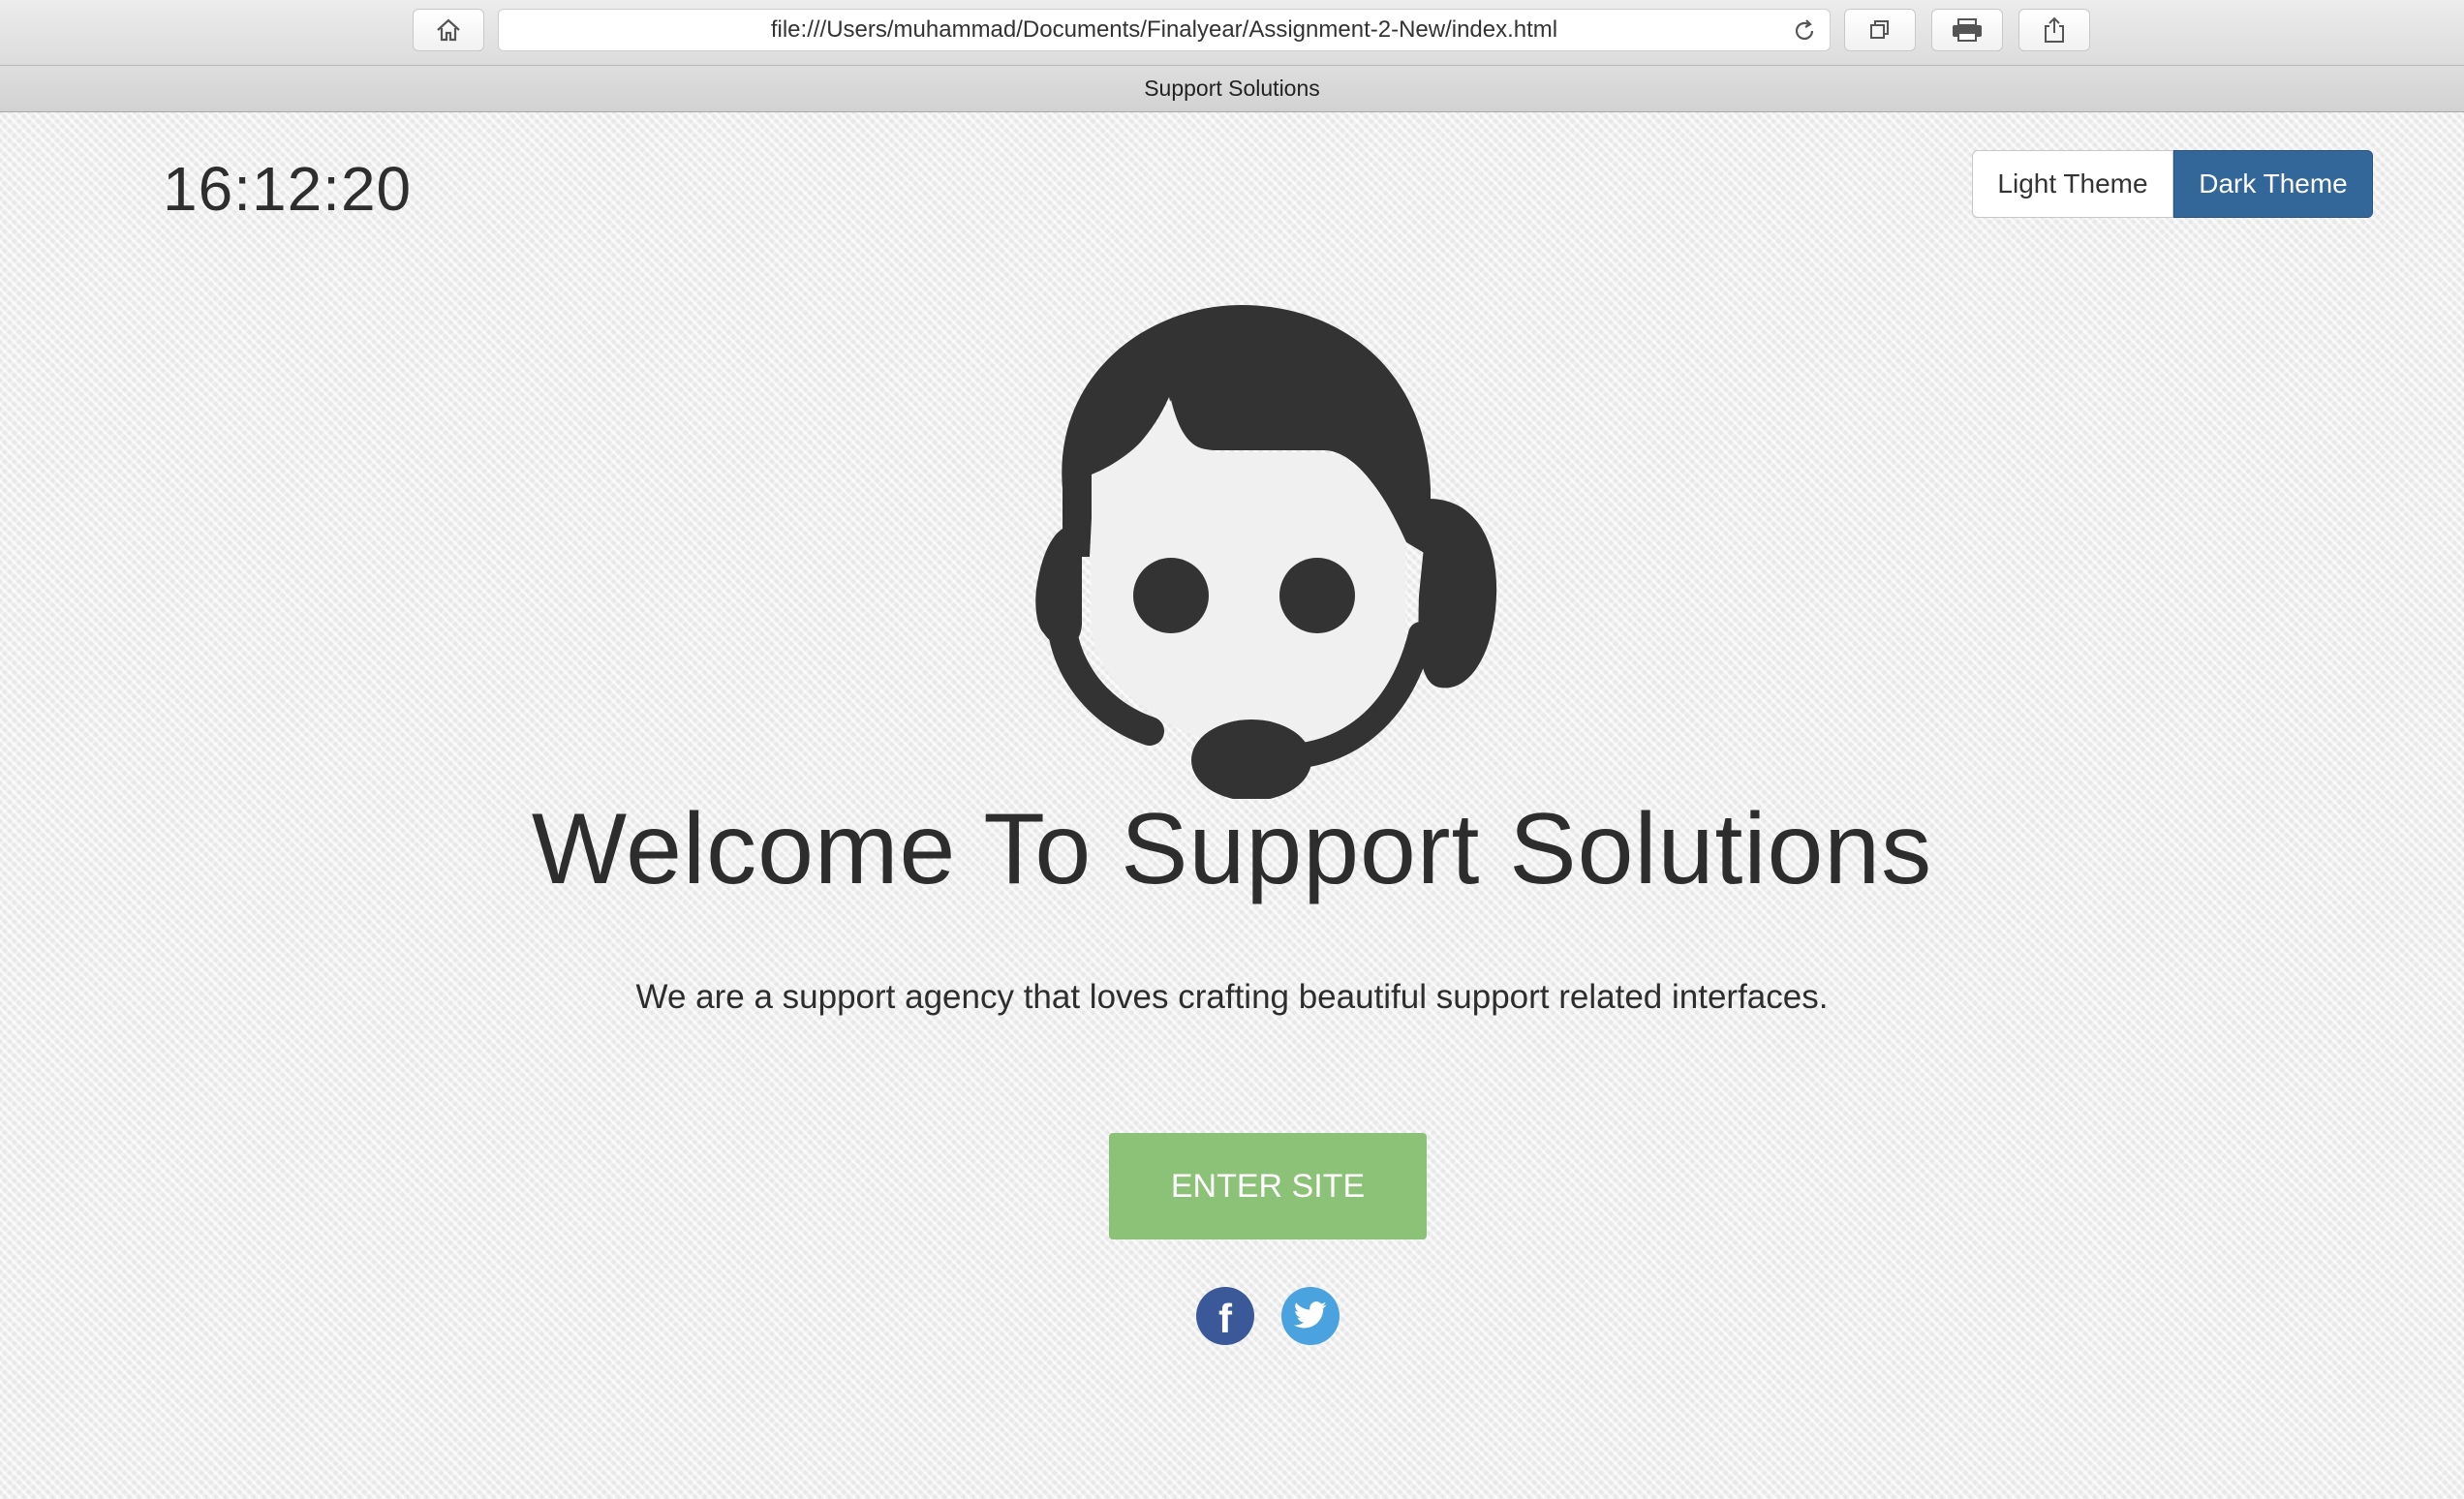 The image size is (2464, 1499). I want to click on tab-bar: Support Solutions, so click(1232, 89).